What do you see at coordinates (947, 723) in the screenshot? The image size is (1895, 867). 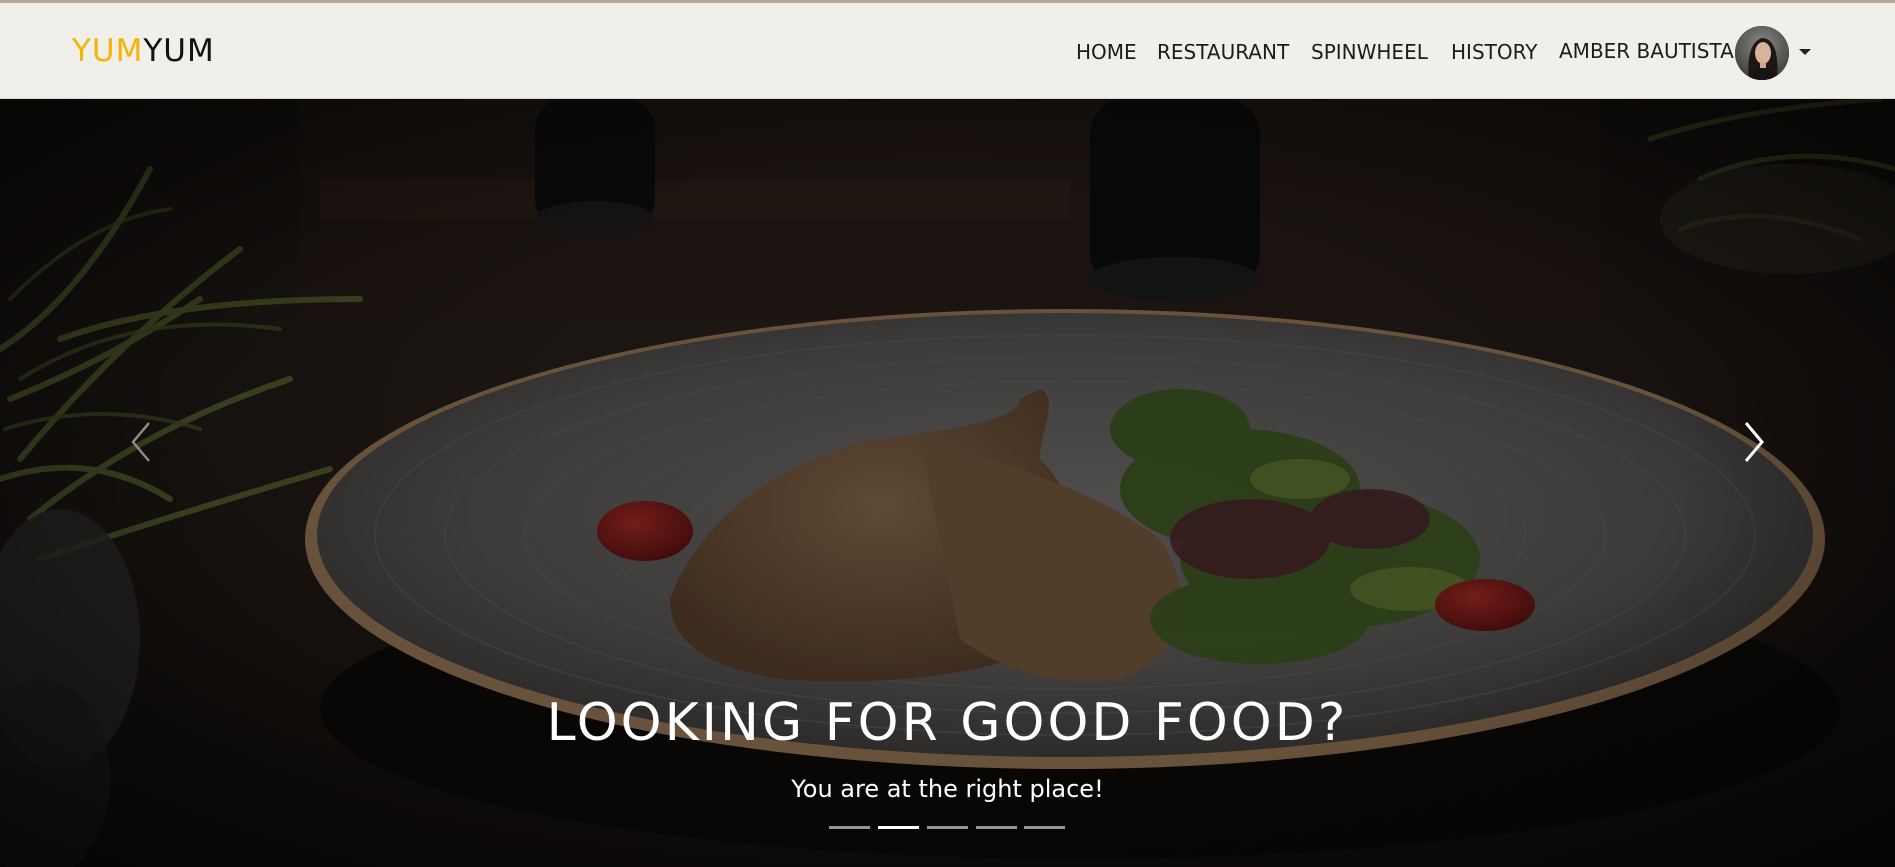 I see `hero-title: LOOKING FOR GOOD FOOD?` at bounding box center [947, 723].